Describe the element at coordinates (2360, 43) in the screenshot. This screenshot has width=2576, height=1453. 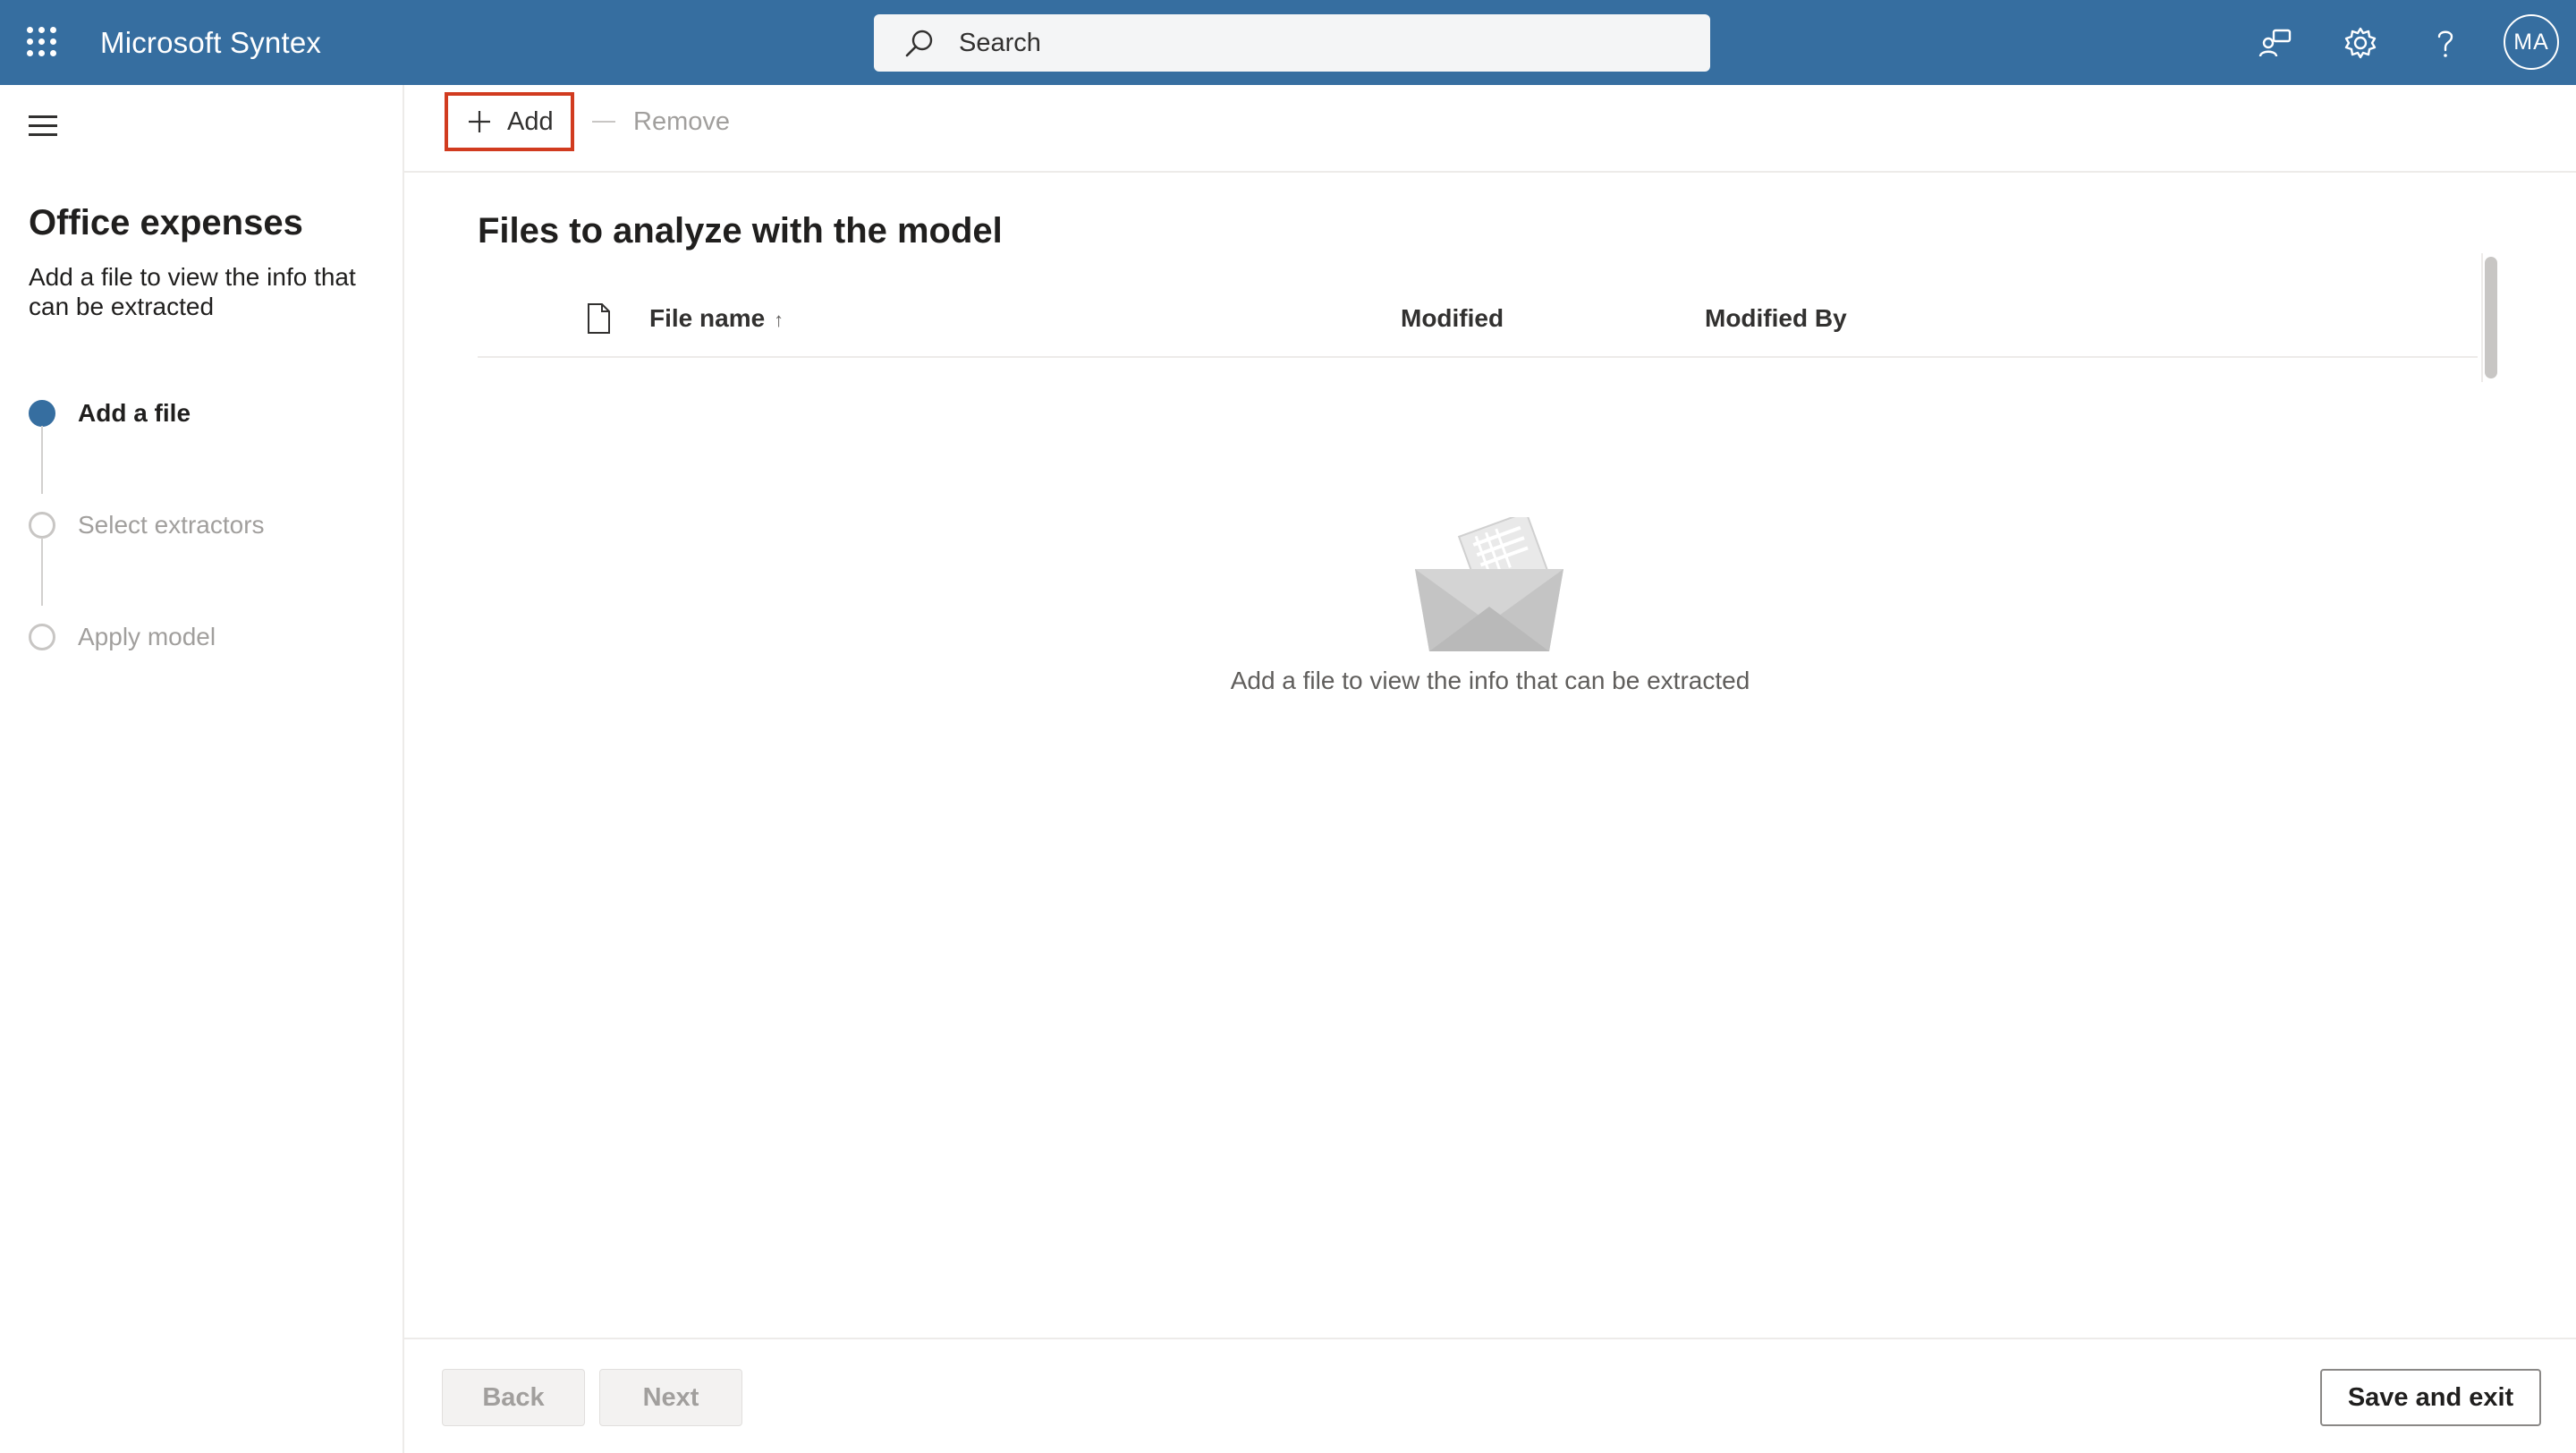
I see `gear-icon` at that location.